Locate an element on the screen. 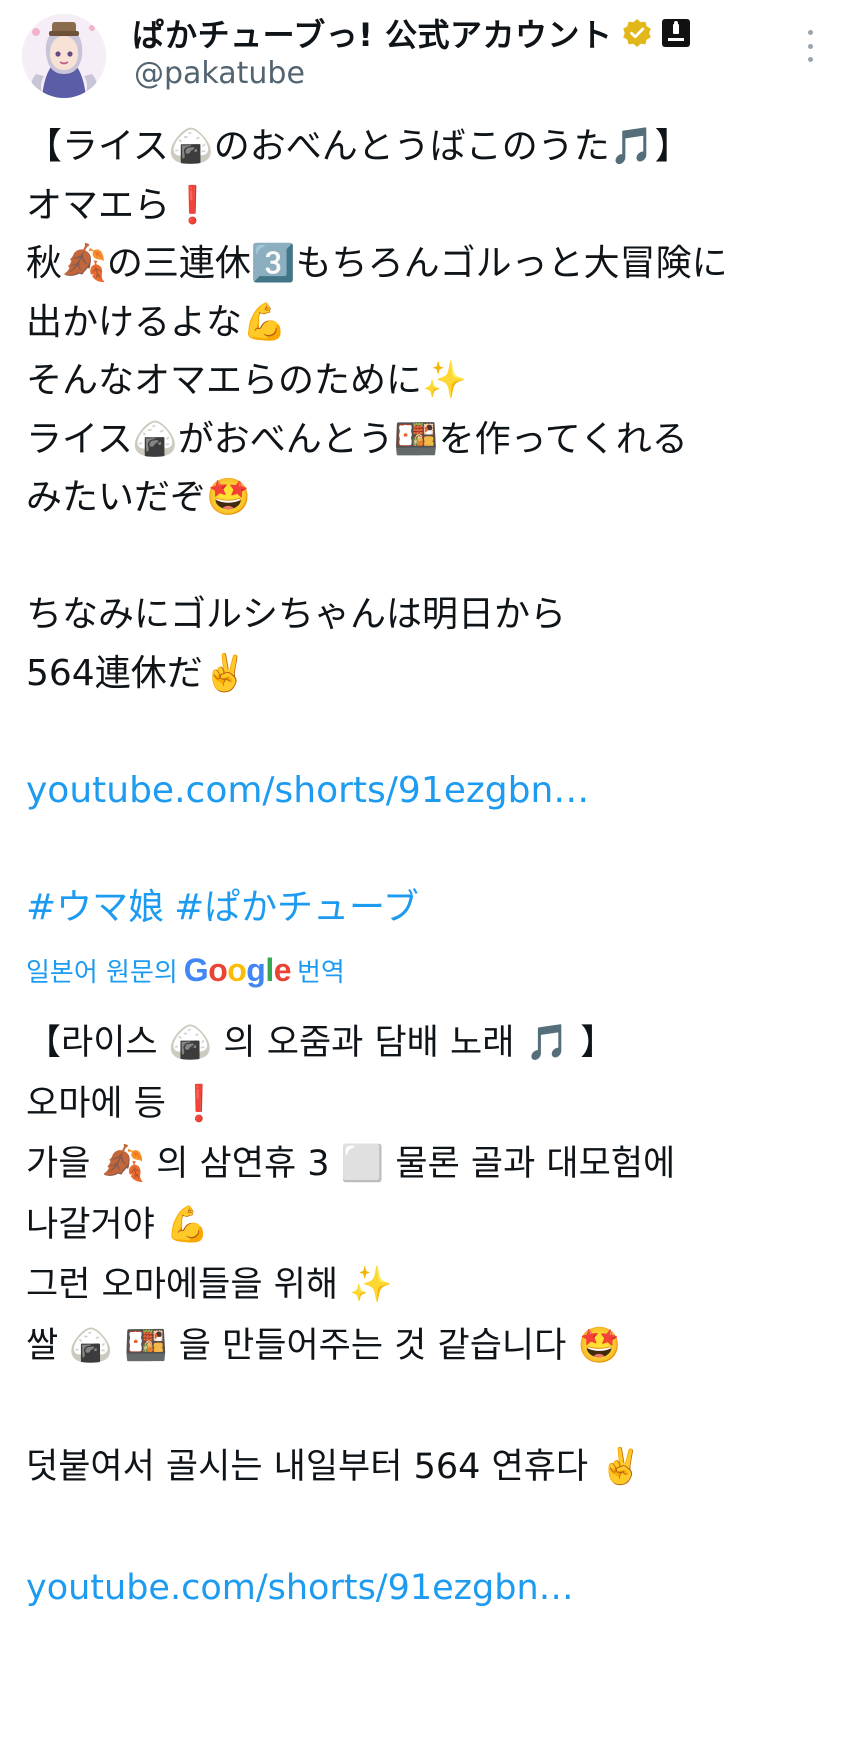  tweet-line: 564連休だ✌️ is located at coordinates (137, 673).